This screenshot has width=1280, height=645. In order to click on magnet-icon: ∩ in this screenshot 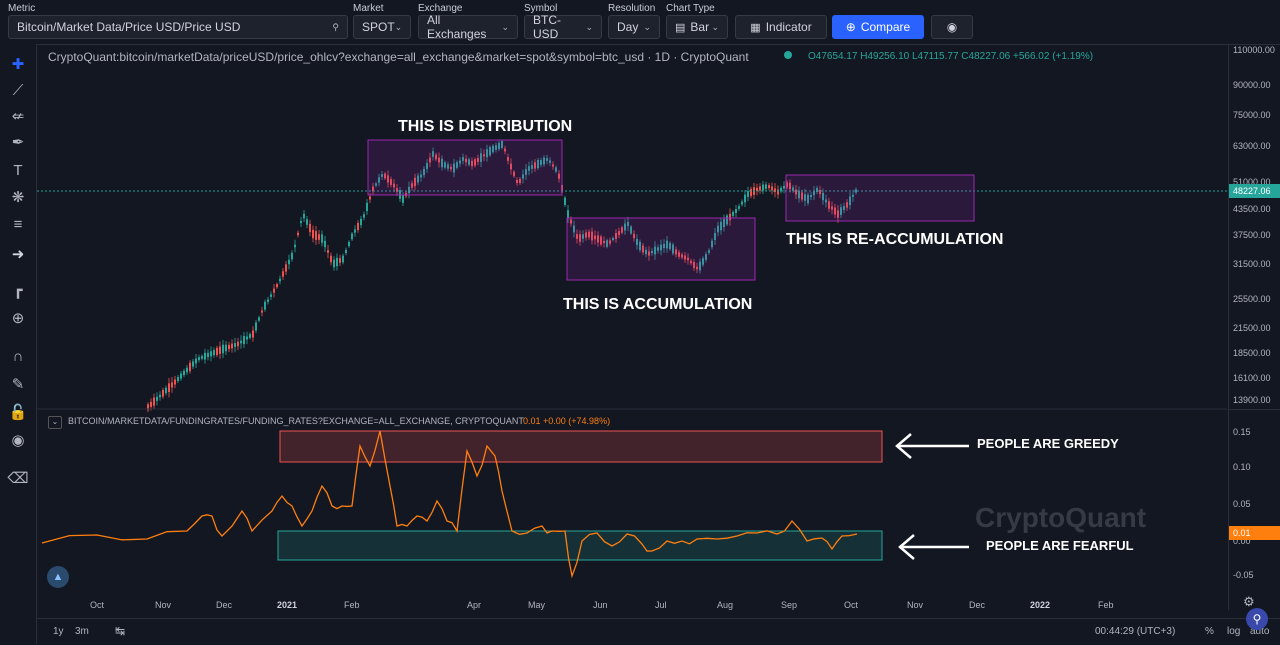, I will do `click(18, 356)`.